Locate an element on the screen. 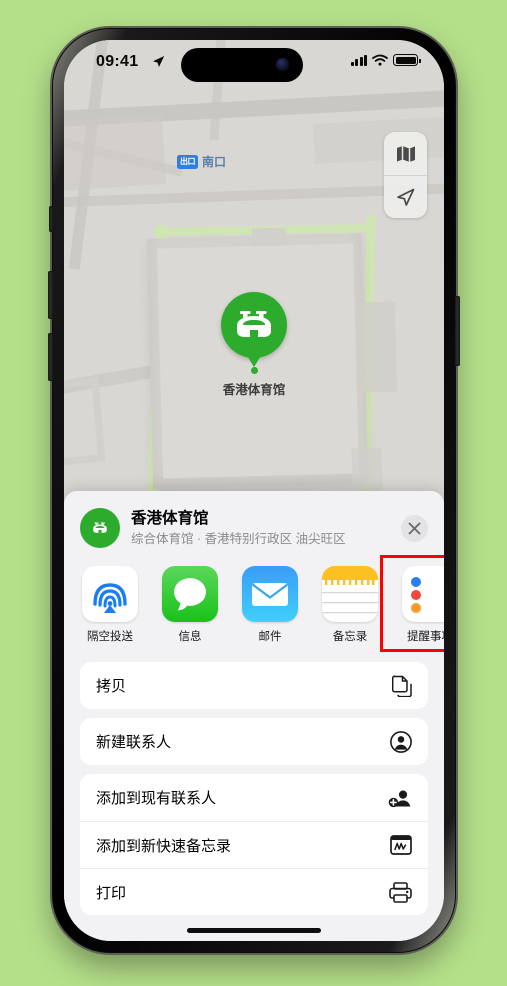 Image resolution: width=507 pixels, height=986 pixels. share-sheet-header: 香港体育馆 综合体育馆 · 香港特别行政区 油尖旺区 is located at coordinates (254, 526).